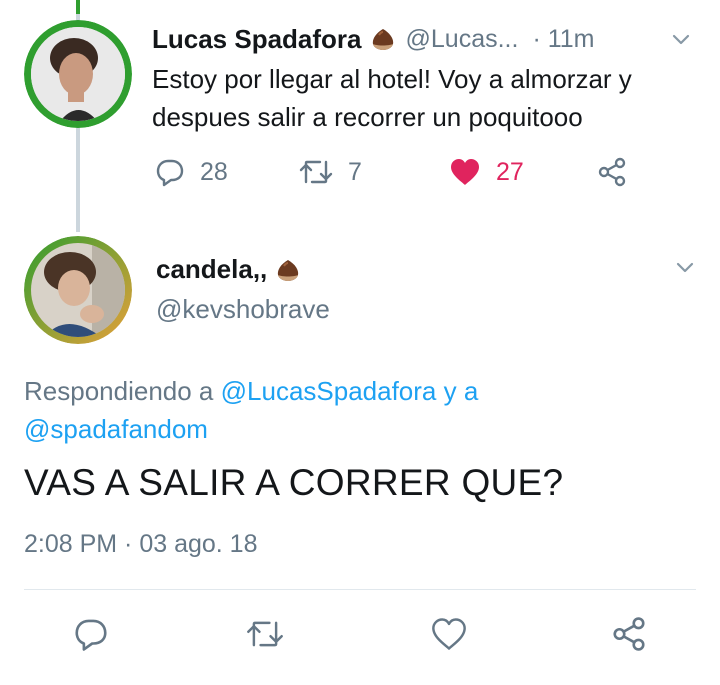  What do you see at coordinates (78, 7) in the screenshot?
I see `thread-connector-accent` at bounding box center [78, 7].